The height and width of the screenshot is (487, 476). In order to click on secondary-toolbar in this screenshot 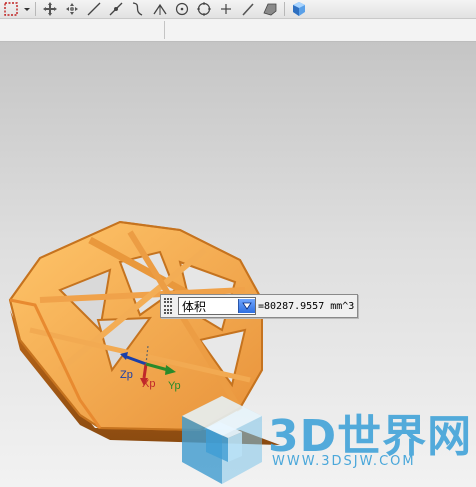, I will do `click(238, 30)`.